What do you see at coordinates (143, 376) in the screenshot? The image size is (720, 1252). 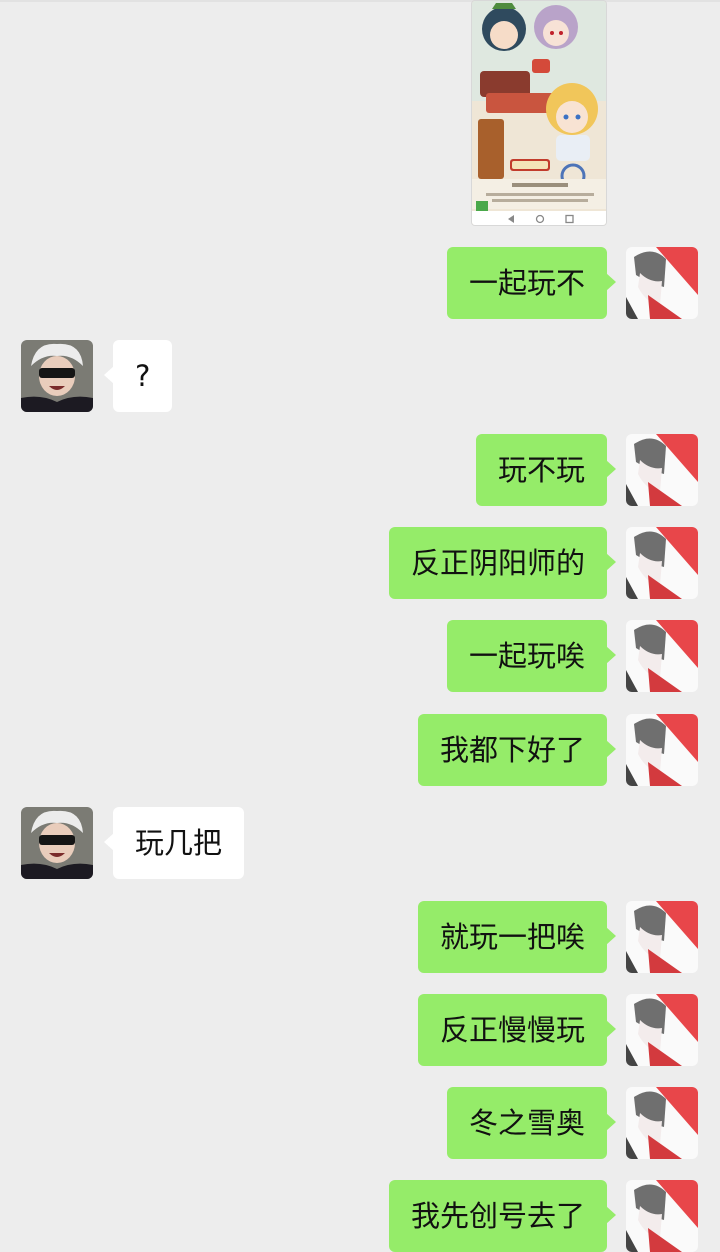 I see `message-text: ?` at bounding box center [143, 376].